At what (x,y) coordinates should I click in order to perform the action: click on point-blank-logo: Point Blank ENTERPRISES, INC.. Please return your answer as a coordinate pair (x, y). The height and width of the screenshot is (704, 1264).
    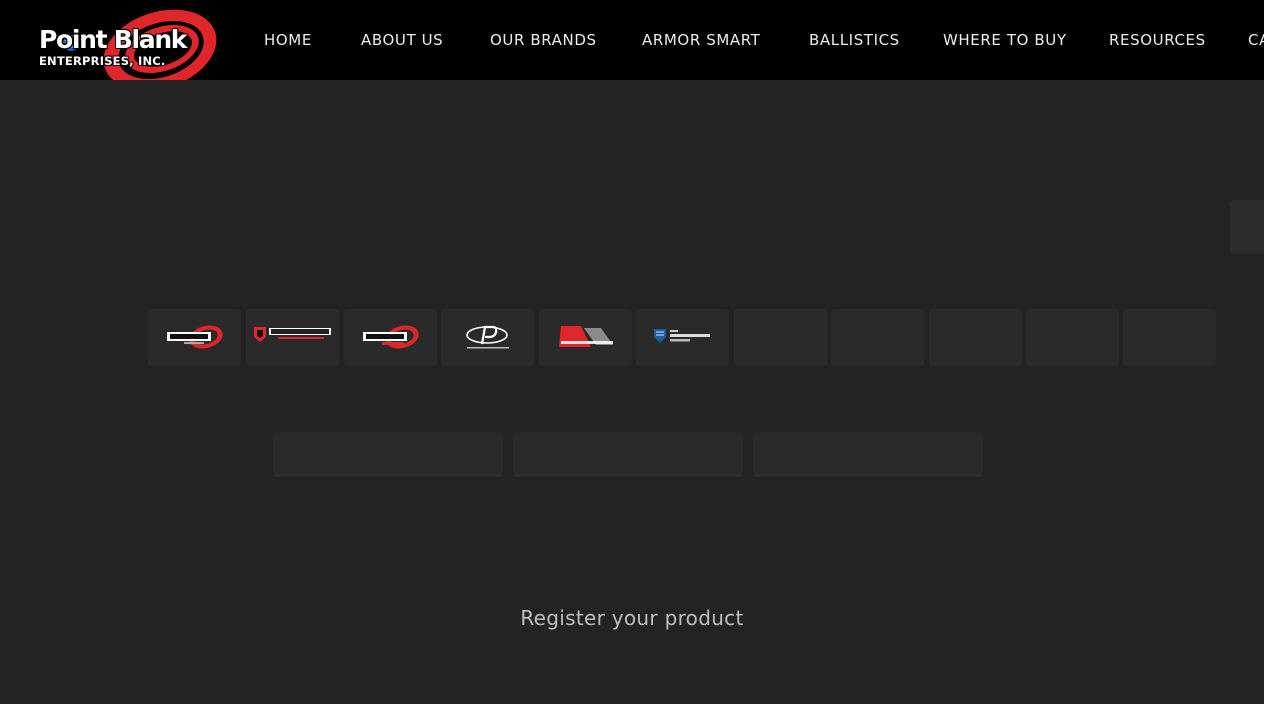
    Looking at the image, I should click on (129, 44).